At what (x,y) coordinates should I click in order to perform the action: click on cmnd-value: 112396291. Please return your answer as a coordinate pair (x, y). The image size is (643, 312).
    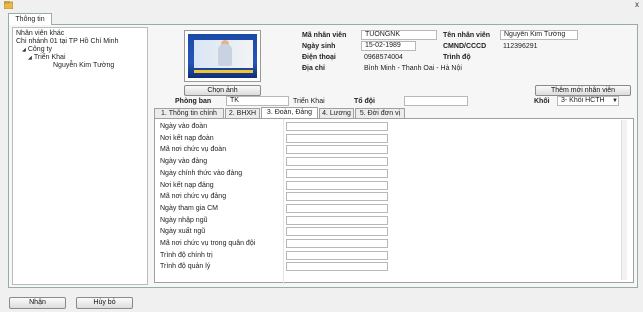
    Looking at the image, I should click on (520, 46).